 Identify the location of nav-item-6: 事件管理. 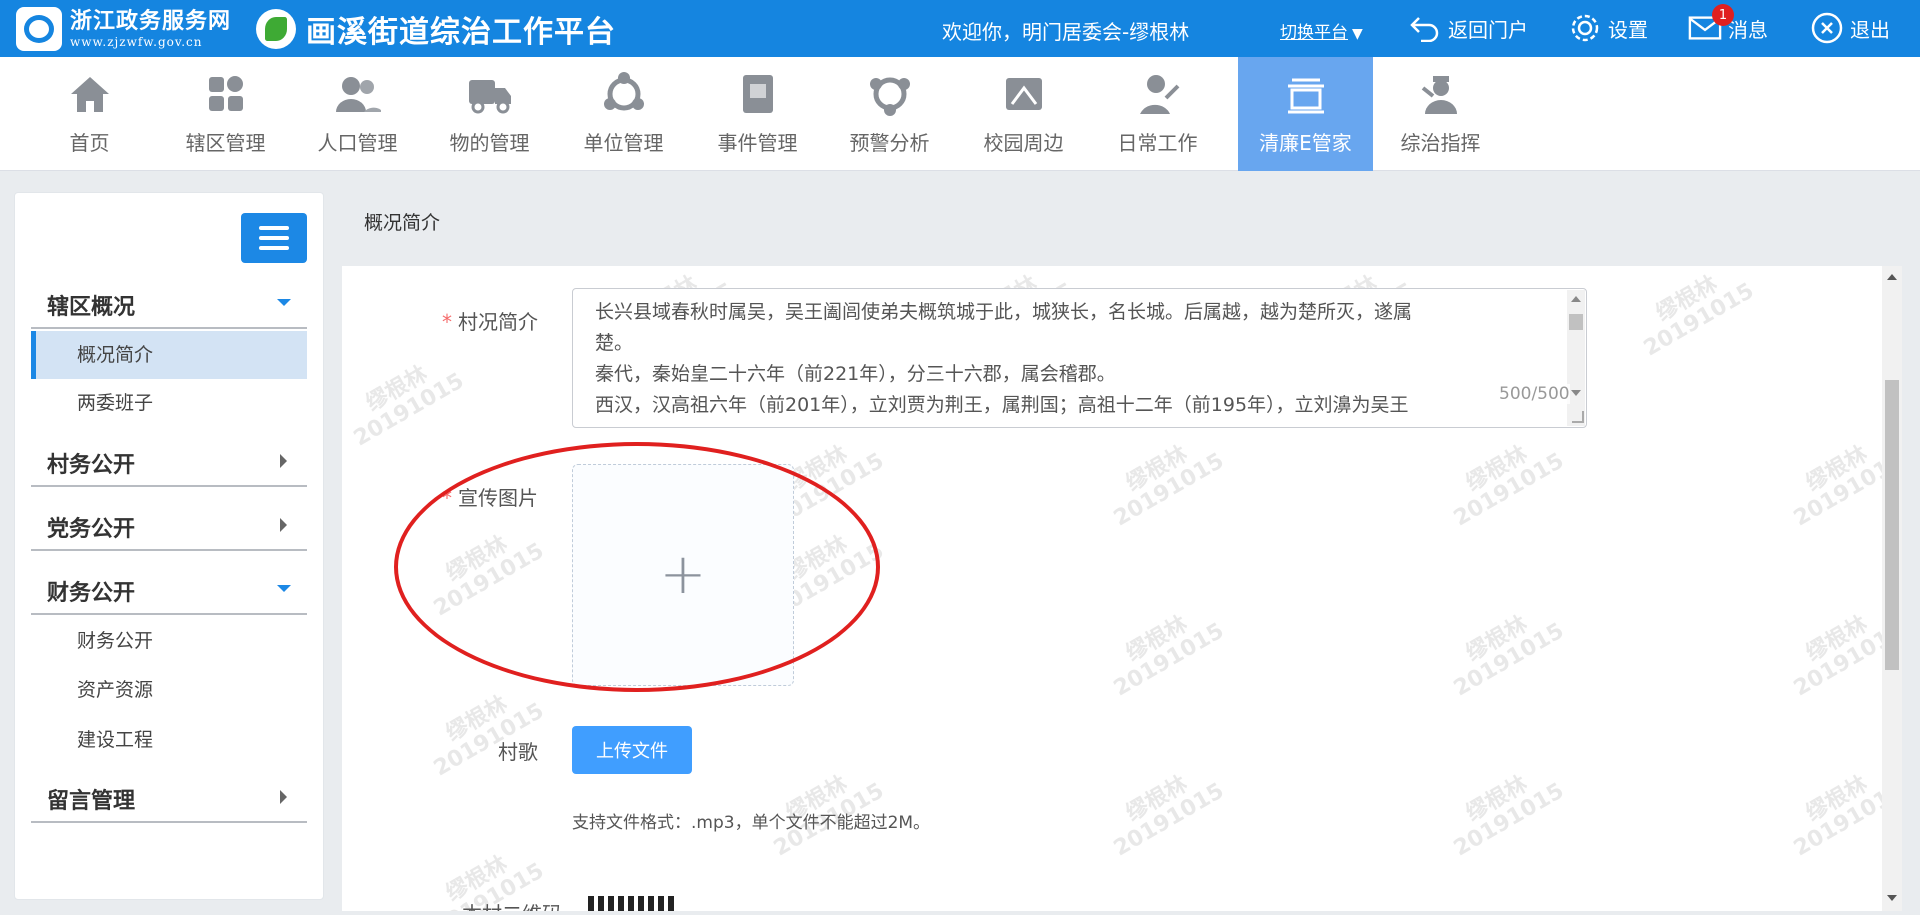
(757, 114).